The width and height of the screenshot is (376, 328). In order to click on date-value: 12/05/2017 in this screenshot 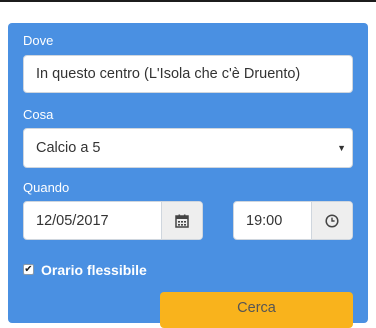, I will do `click(72, 220)`.